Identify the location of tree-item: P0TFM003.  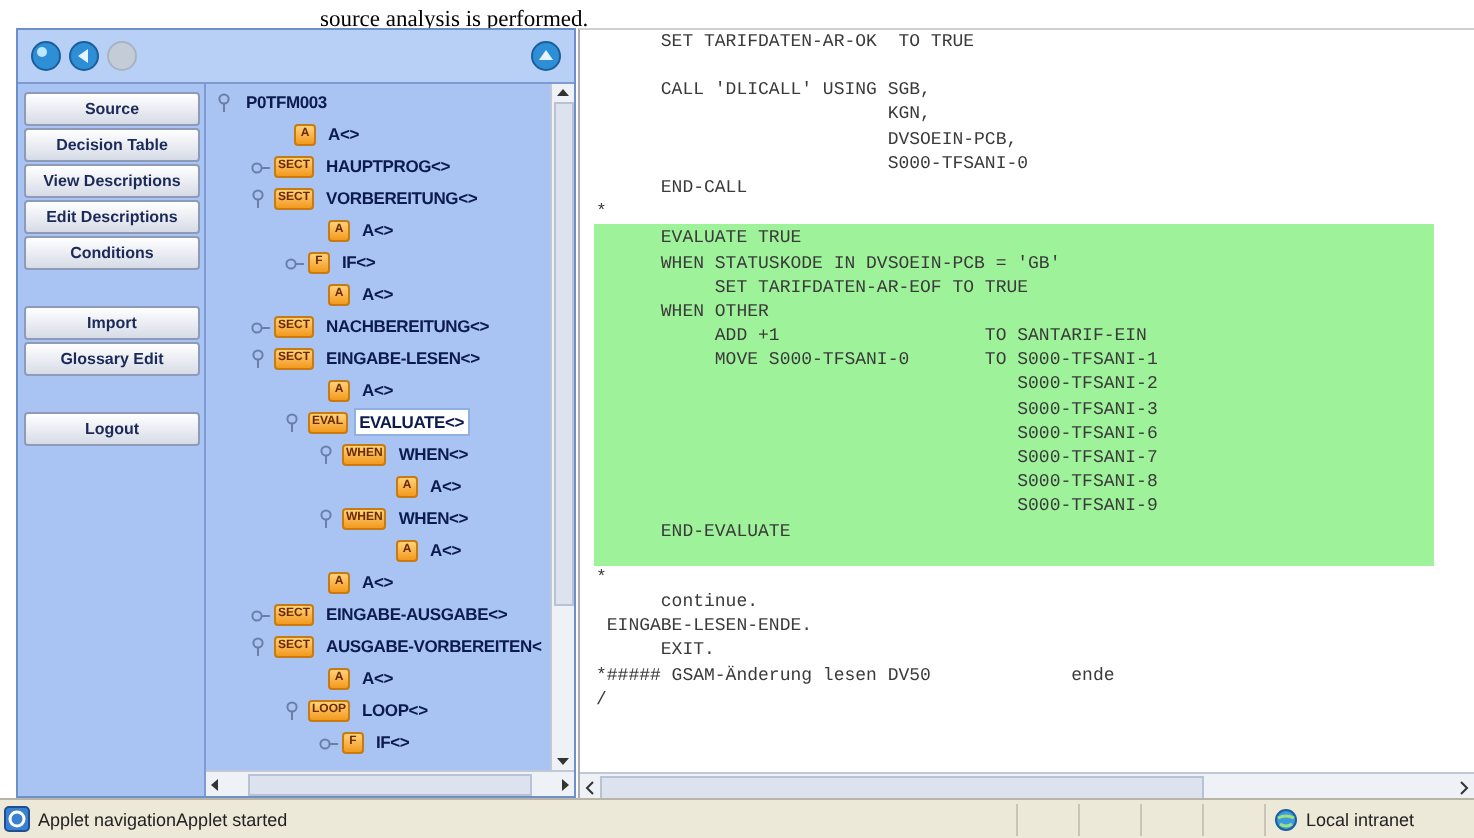
(286, 102).